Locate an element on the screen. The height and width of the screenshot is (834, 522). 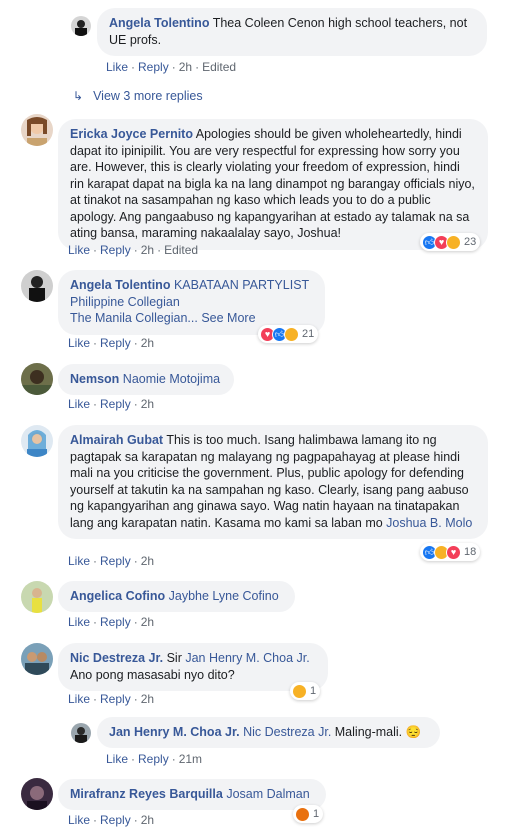
angry-icon is located at coordinates (302, 814).